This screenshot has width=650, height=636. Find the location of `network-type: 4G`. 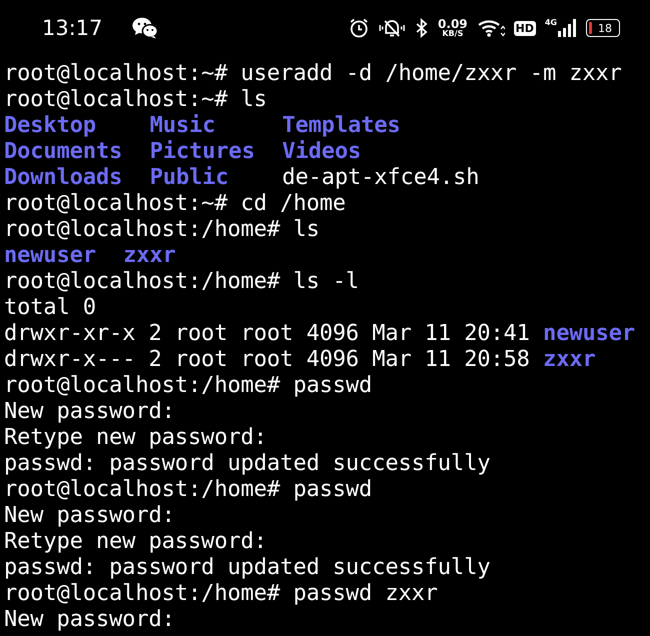

network-type: 4G is located at coordinates (550, 22).